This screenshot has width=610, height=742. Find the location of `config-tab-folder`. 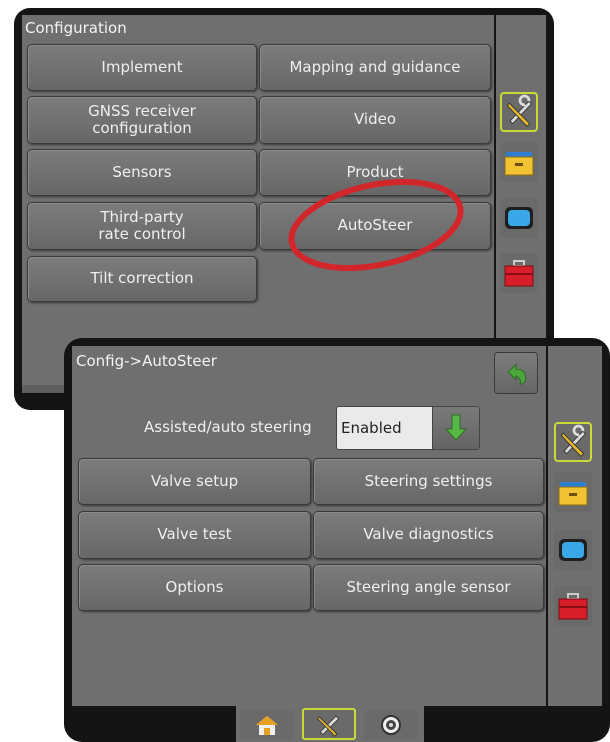

config-tab-folder is located at coordinates (519, 162).